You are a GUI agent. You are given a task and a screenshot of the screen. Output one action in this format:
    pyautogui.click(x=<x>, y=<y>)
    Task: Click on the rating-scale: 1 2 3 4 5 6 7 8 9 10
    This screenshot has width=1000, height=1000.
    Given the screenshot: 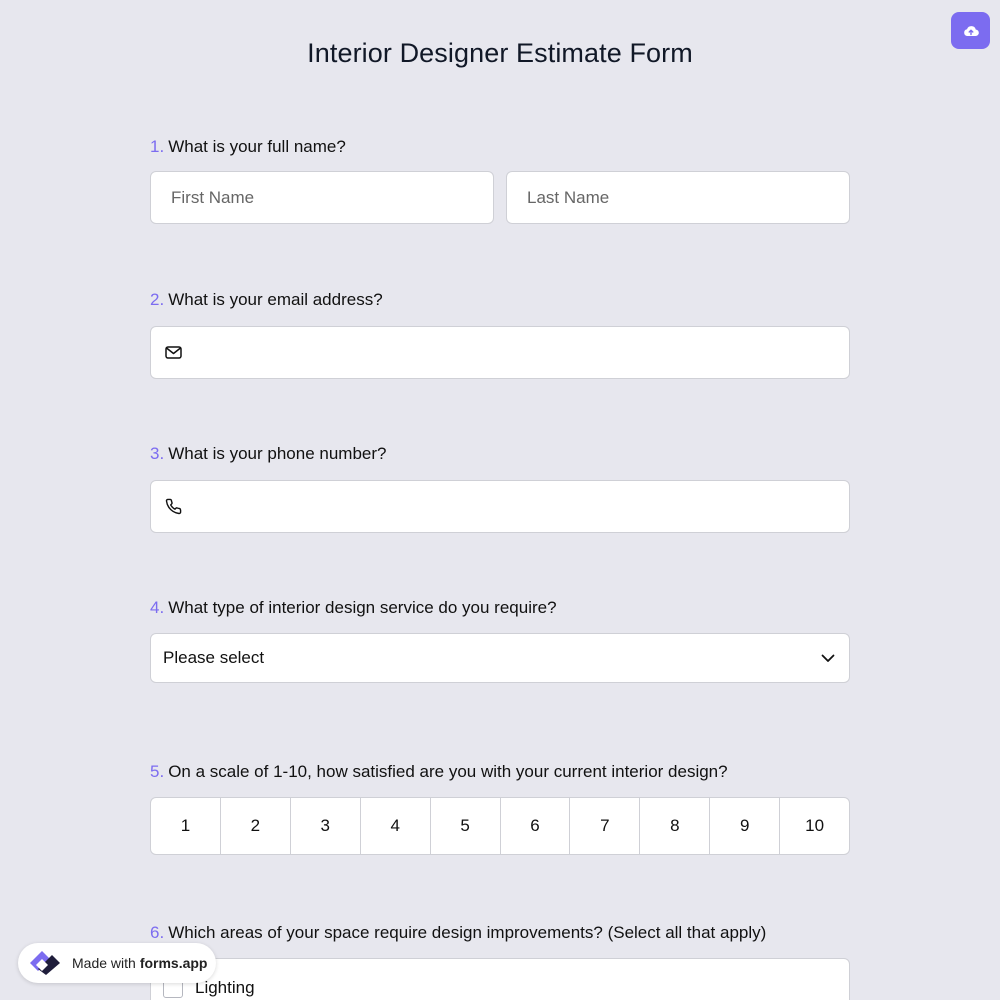 What is the action you would take?
    pyautogui.click(x=500, y=826)
    